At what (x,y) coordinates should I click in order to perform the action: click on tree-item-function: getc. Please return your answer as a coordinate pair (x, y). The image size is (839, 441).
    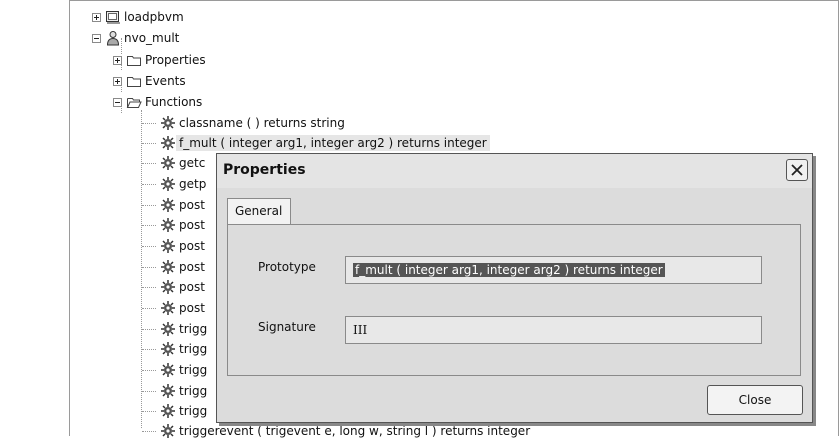
    Looking at the image, I should click on (175, 163).